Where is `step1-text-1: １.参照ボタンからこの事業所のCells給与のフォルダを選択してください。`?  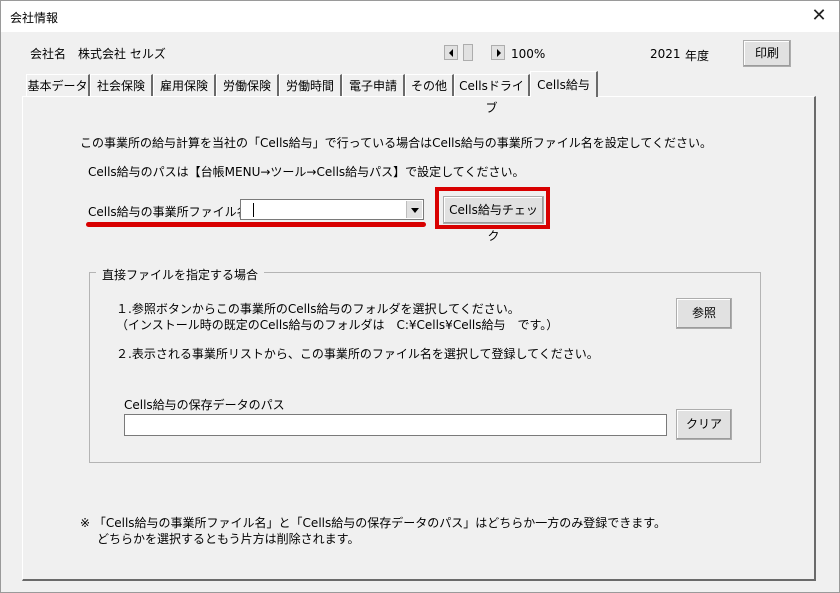 step1-text-1: １.参照ボタンからこの事業所のCells給与のフォルダを選択してください。 is located at coordinates (318, 309).